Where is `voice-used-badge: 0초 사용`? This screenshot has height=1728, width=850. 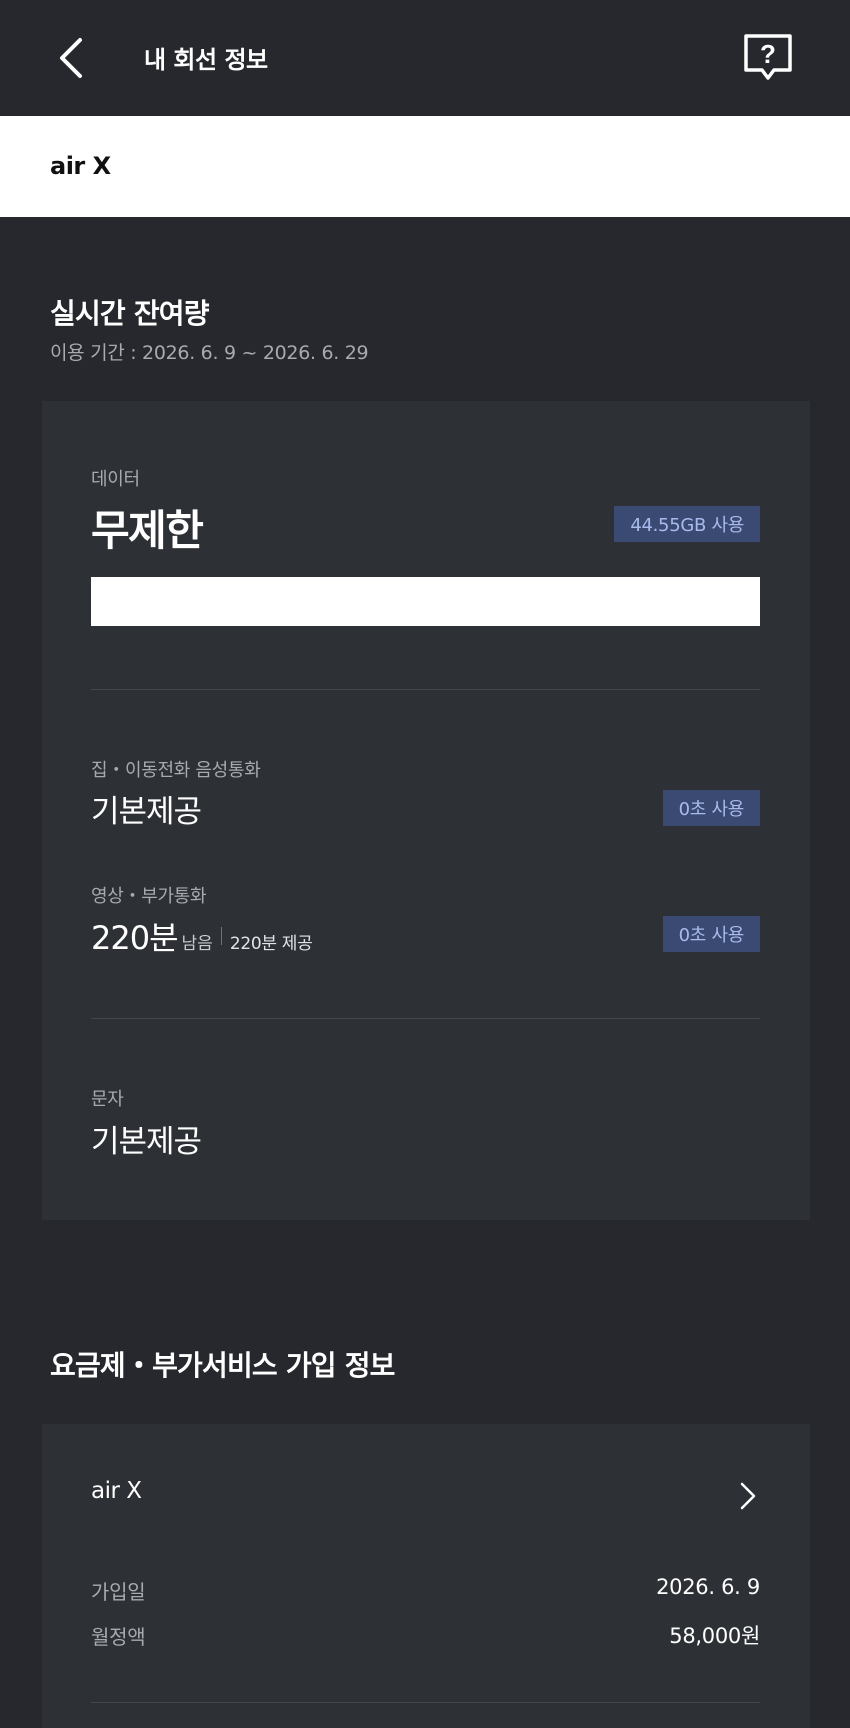 voice-used-badge: 0초 사용 is located at coordinates (711, 808).